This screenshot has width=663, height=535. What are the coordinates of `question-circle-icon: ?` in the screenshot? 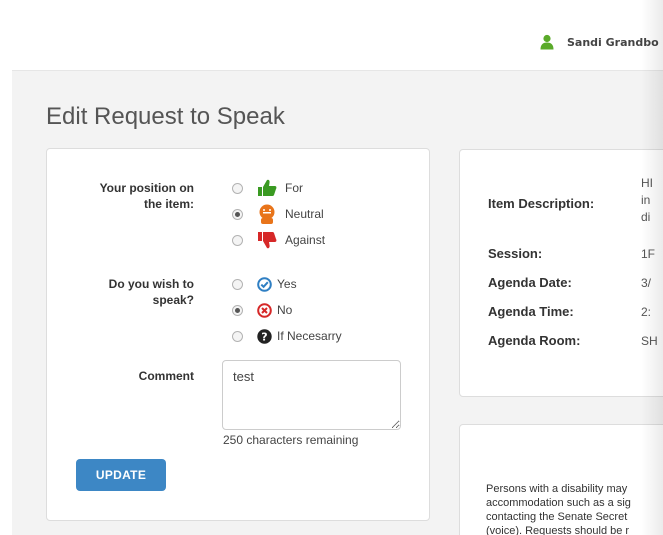 It's located at (264, 336).